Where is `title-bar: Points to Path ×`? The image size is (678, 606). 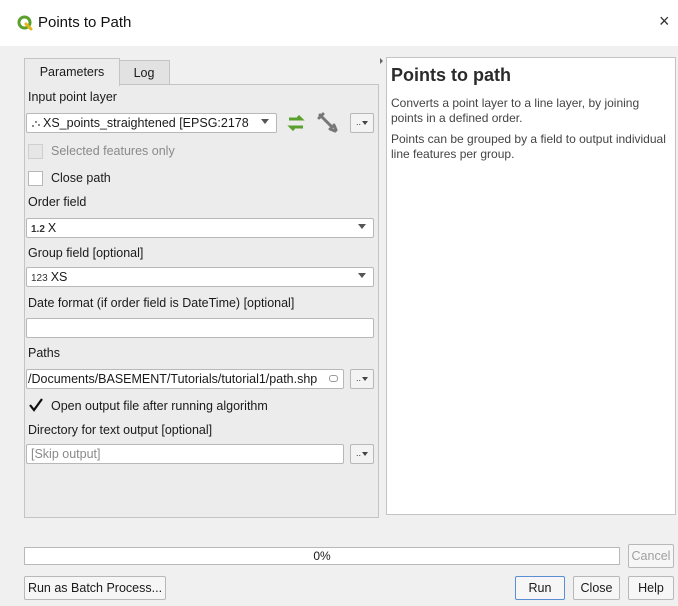
title-bar: Points to Path × is located at coordinates (339, 23).